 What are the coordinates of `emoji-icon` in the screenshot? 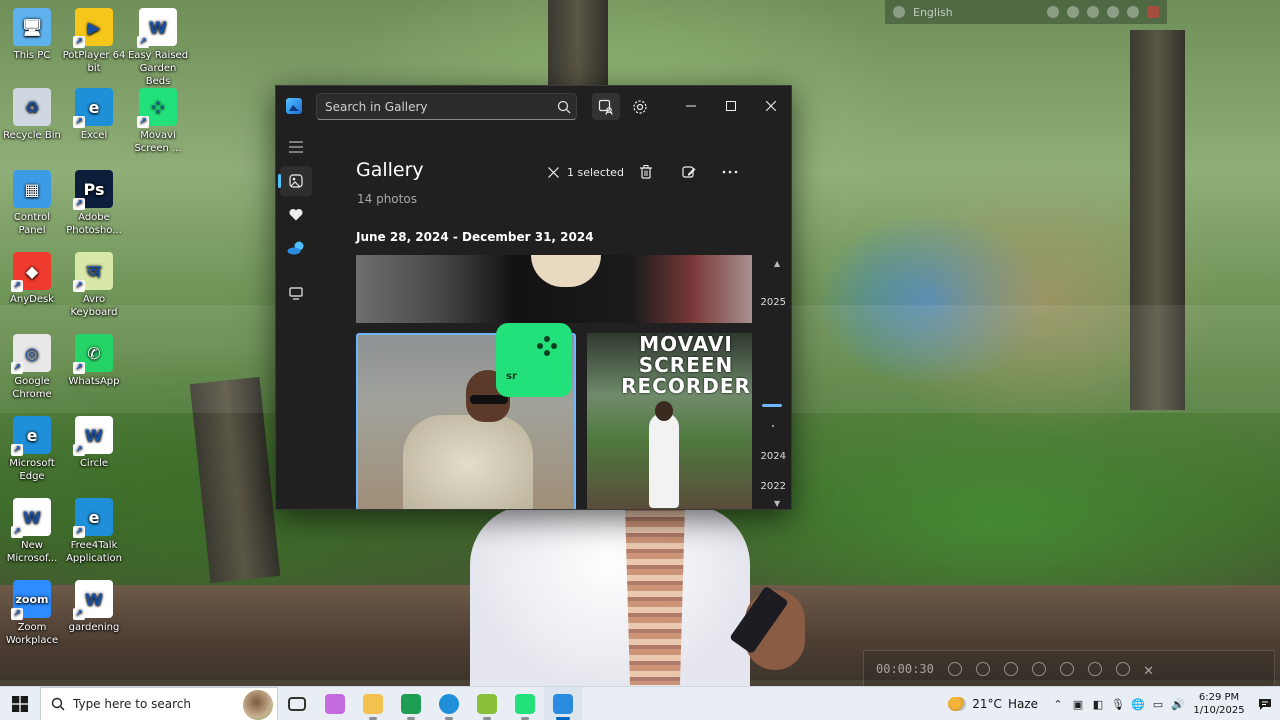 It's located at (1073, 12).